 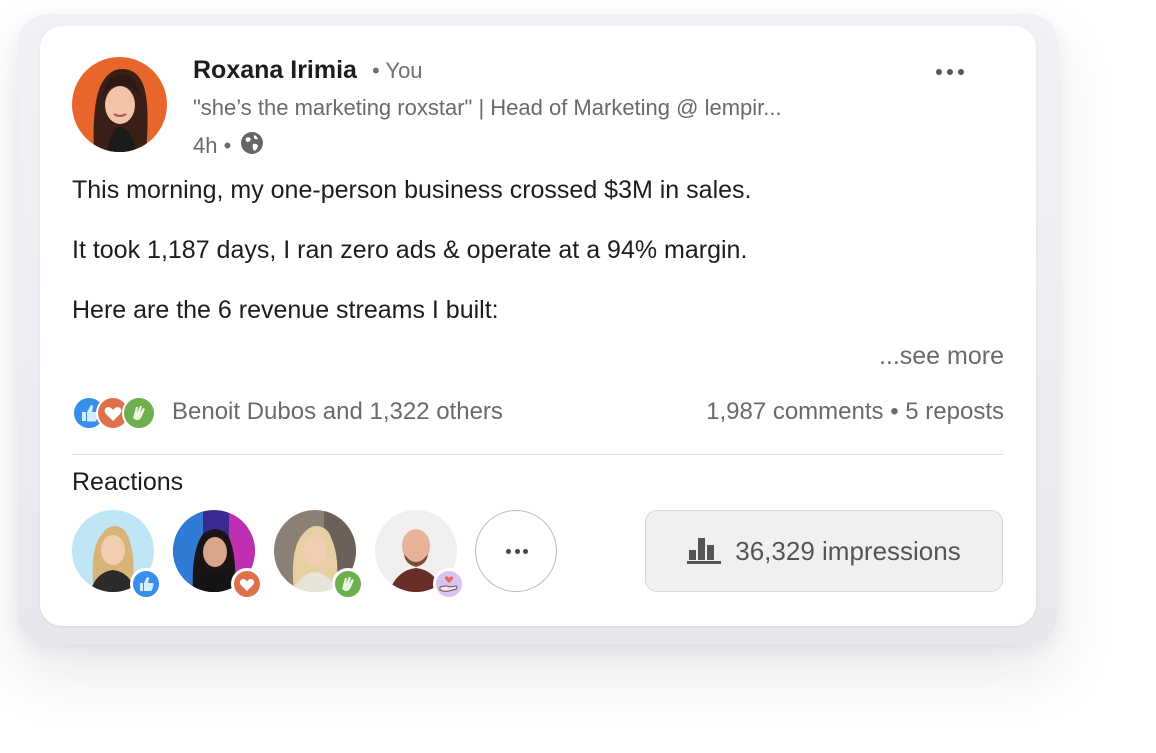 What do you see at coordinates (117, 413) in the screenshot?
I see `reaction-summary-icons` at bounding box center [117, 413].